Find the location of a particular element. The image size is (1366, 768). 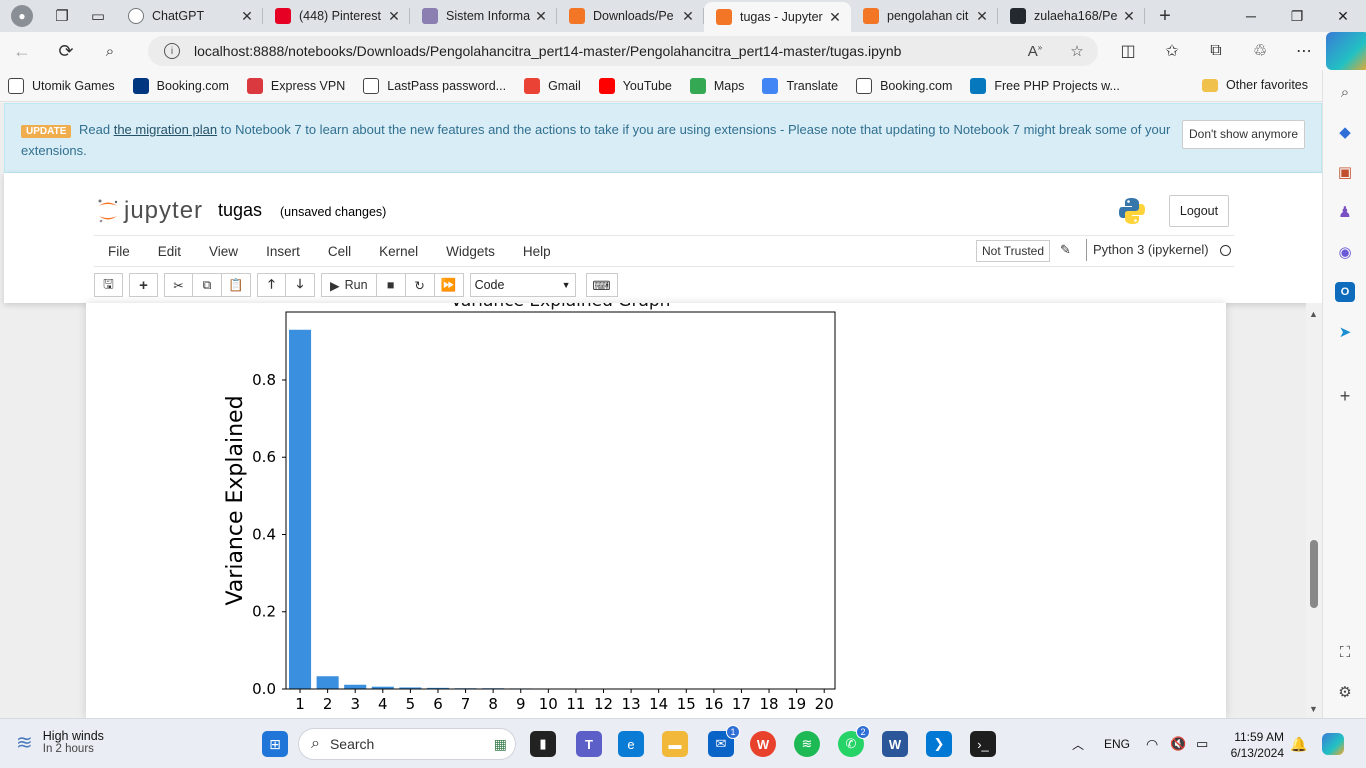

move-up-icon: 🡑 is located at coordinates (271, 285).